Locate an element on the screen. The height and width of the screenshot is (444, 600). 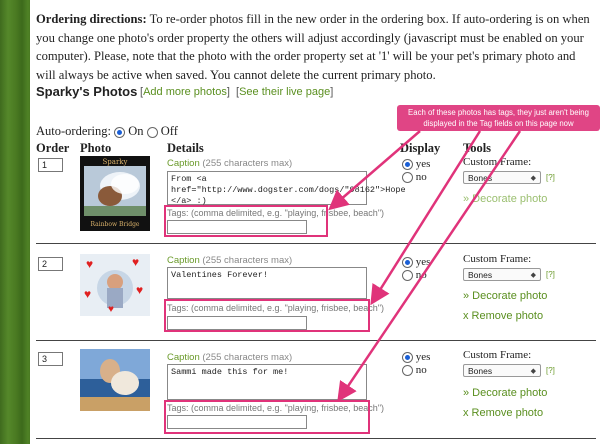
photo-2-image: ♥ ♥ ♥ ♥ ♥ is located at coordinates (115, 285).